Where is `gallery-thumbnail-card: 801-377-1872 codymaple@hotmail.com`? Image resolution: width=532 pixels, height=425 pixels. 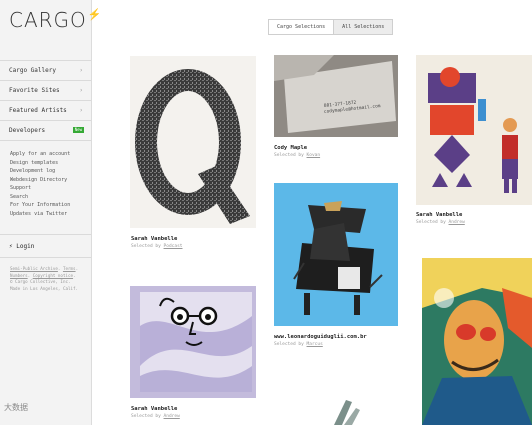 gallery-thumbnail-card: 801-377-1872 codymaple@hotmail.com is located at coordinates (336, 96).